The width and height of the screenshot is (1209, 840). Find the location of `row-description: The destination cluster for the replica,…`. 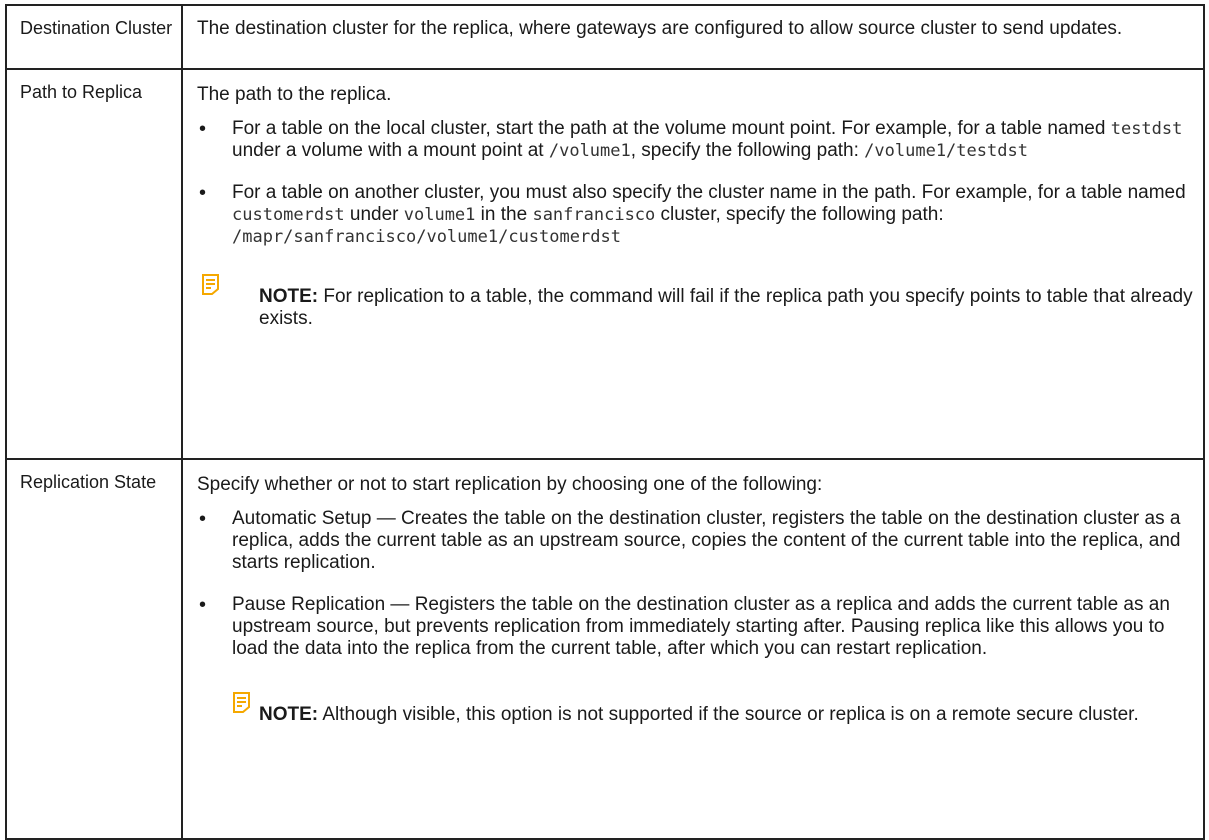

row-description: The destination cluster for the replica,… is located at coordinates (693, 37).